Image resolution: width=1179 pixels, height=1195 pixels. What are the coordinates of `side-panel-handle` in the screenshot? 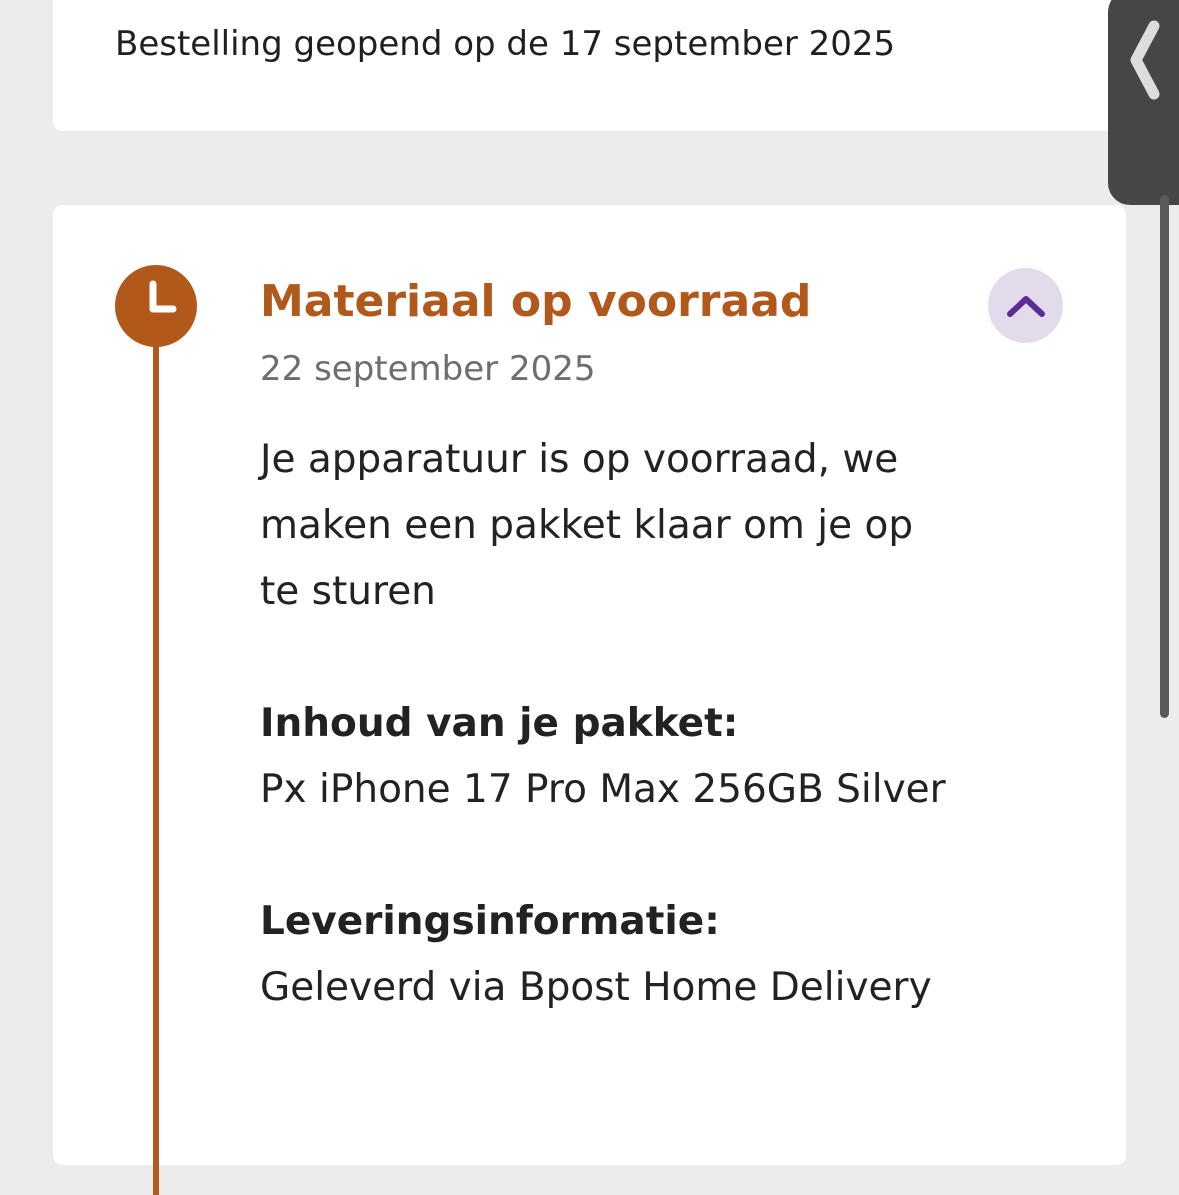 It's located at (1143, 102).